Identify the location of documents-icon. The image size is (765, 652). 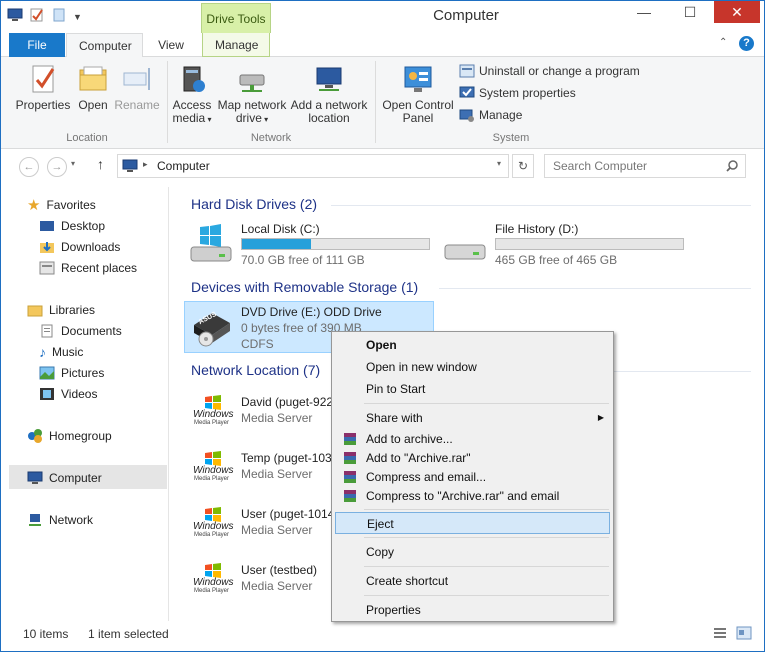
(47, 330).